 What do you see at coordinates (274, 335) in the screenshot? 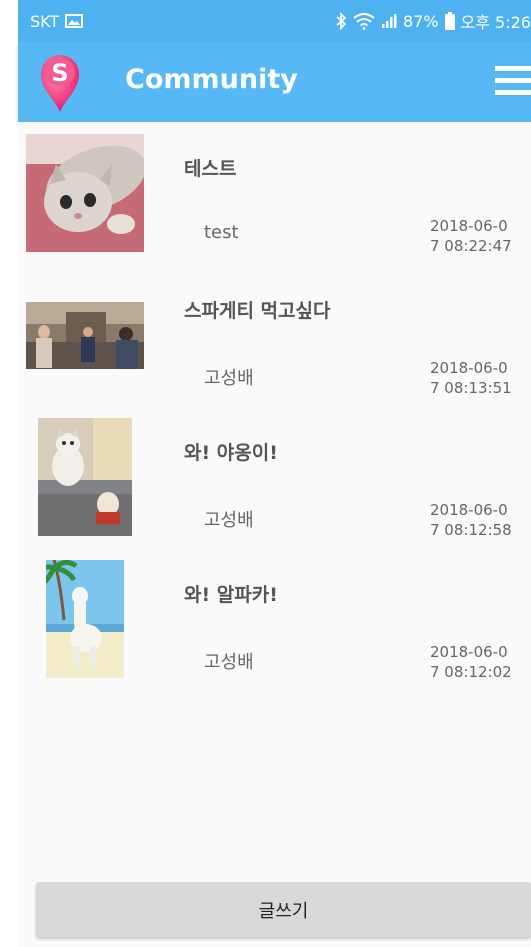
I see `list-item: 스파게티 먹고싶다 고성배 2018-06-0 7 08:13:51` at bounding box center [274, 335].